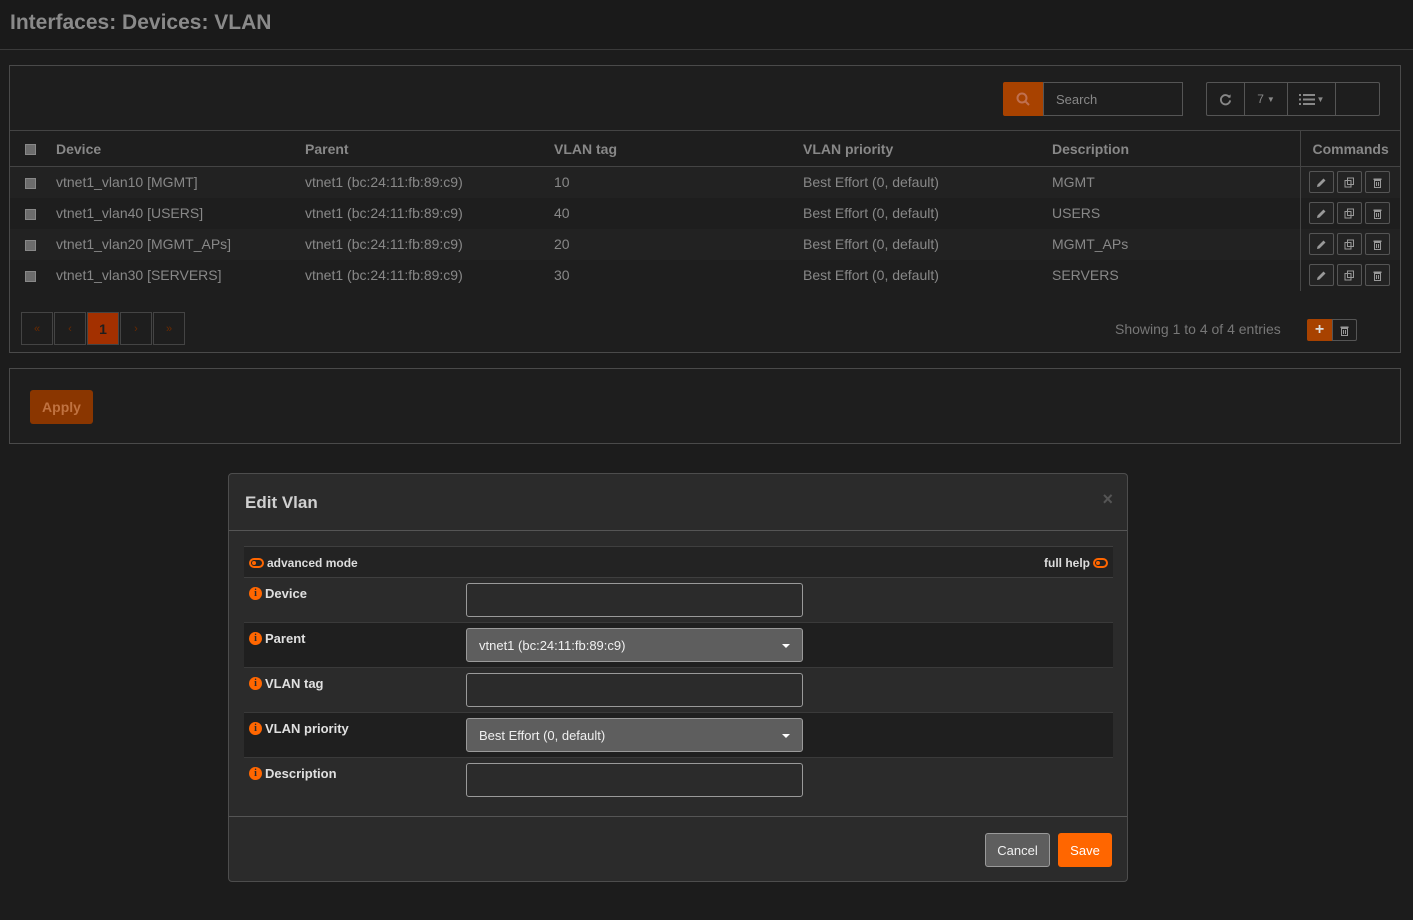  I want to click on cell-vlan-priority: Best Effort (0, default), so click(921, 213).